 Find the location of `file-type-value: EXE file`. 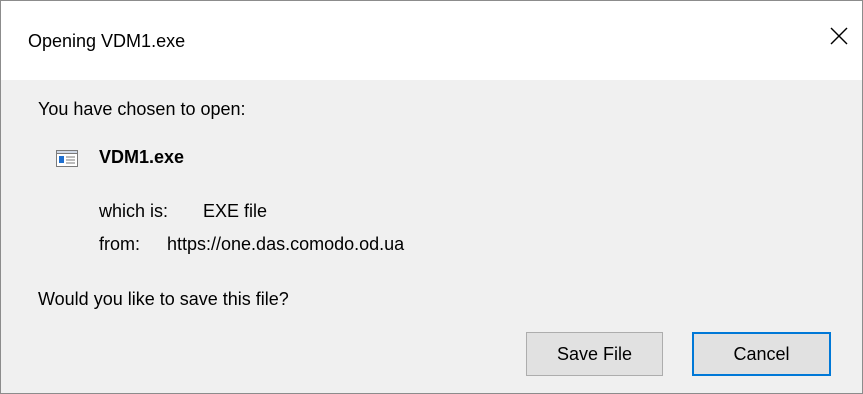

file-type-value: EXE file is located at coordinates (235, 211).